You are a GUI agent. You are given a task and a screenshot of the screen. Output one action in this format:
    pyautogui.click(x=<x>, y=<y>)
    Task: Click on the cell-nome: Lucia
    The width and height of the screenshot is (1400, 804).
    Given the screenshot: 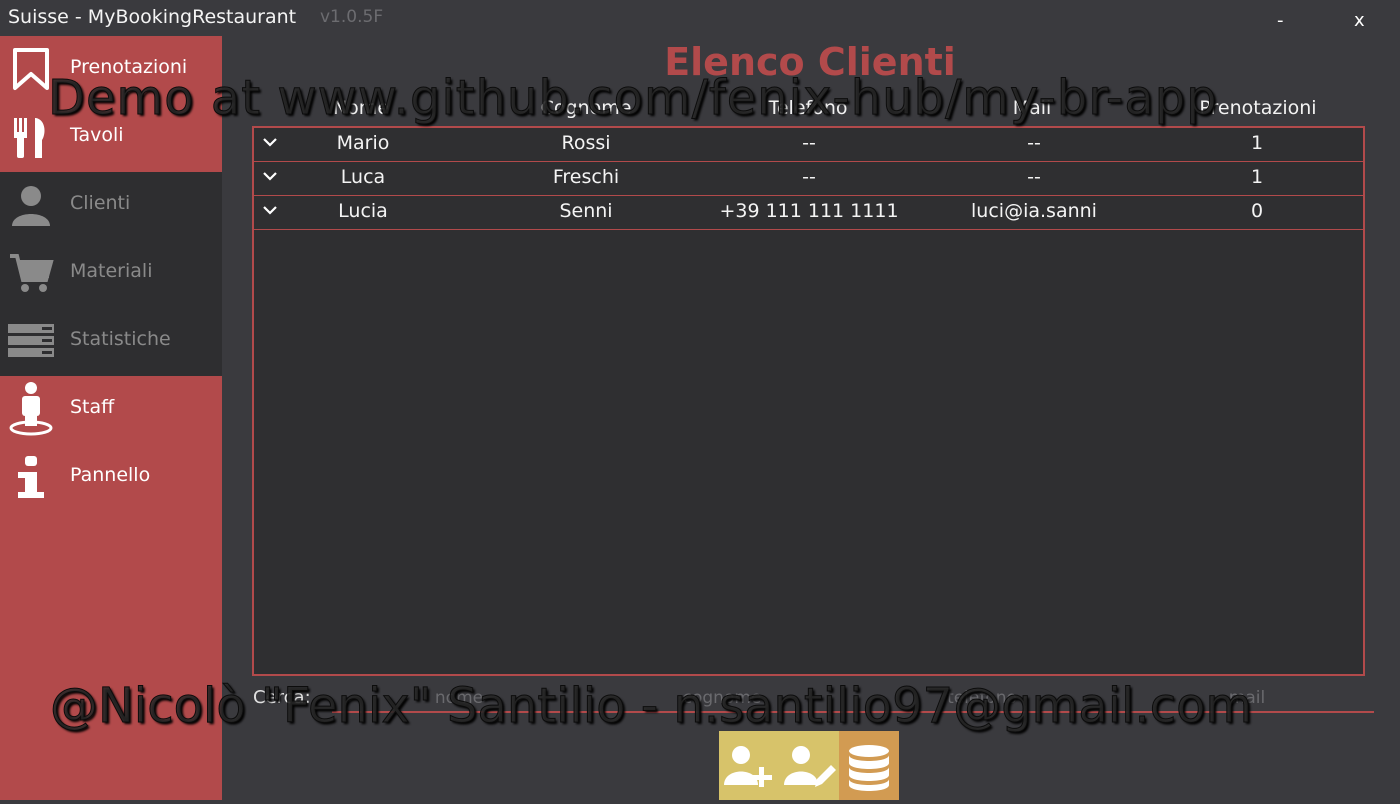 What is the action you would take?
    pyautogui.click(x=363, y=211)
    